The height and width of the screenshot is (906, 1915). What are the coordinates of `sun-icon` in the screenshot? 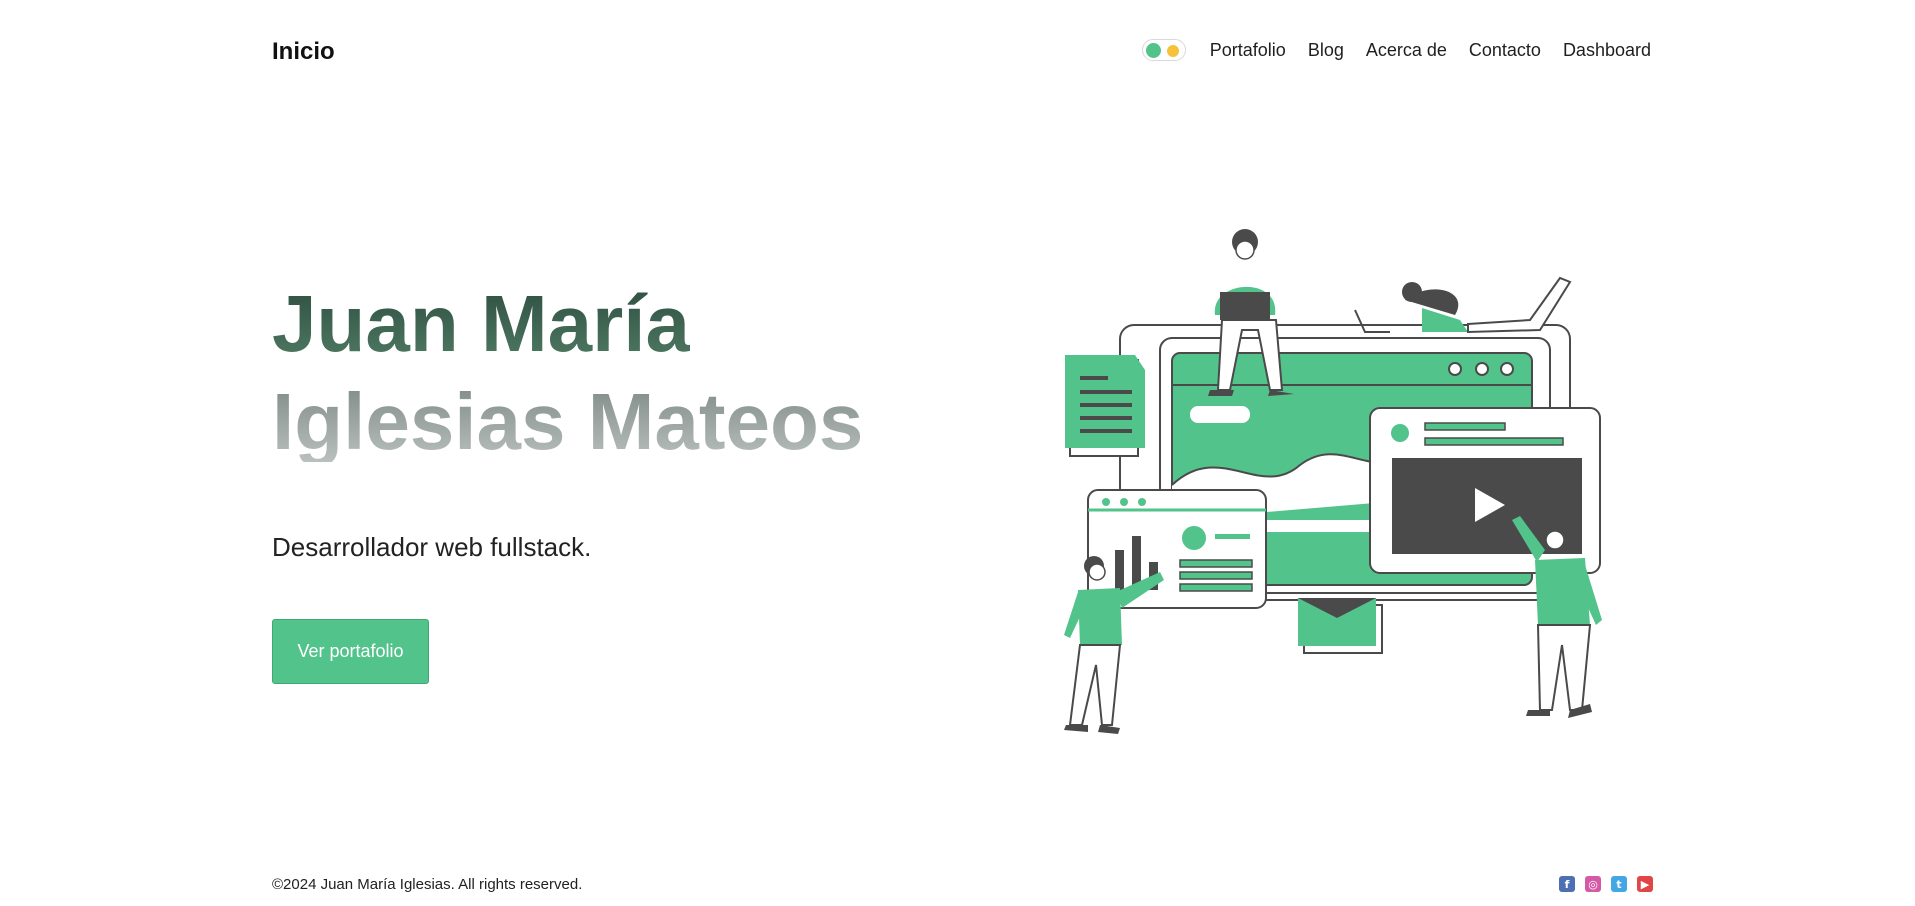 It's located at (1172, 51).